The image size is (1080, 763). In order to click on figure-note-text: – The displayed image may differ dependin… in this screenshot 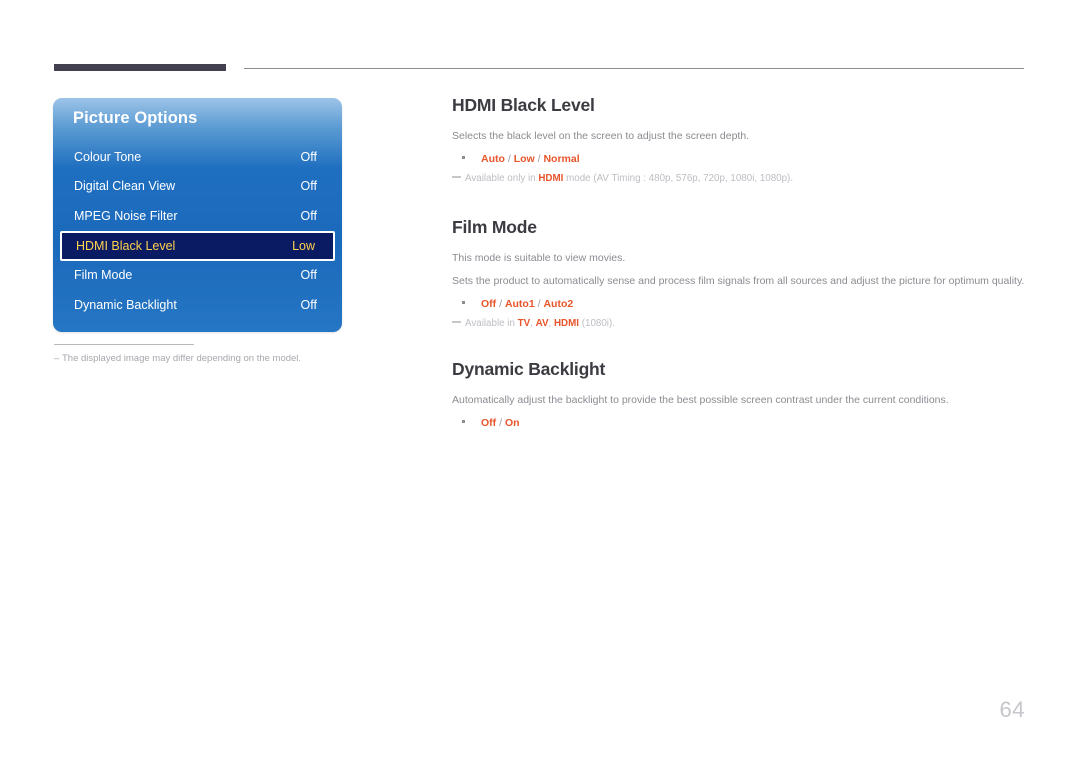, I will do `click(219, 359)`.